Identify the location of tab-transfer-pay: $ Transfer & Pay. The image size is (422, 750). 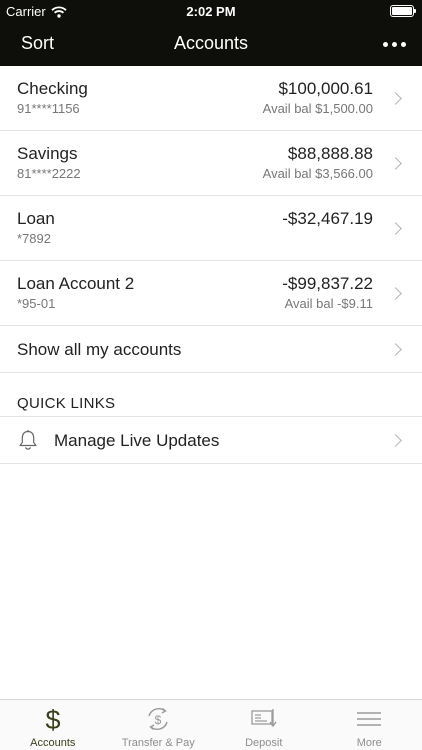
(159, 725).